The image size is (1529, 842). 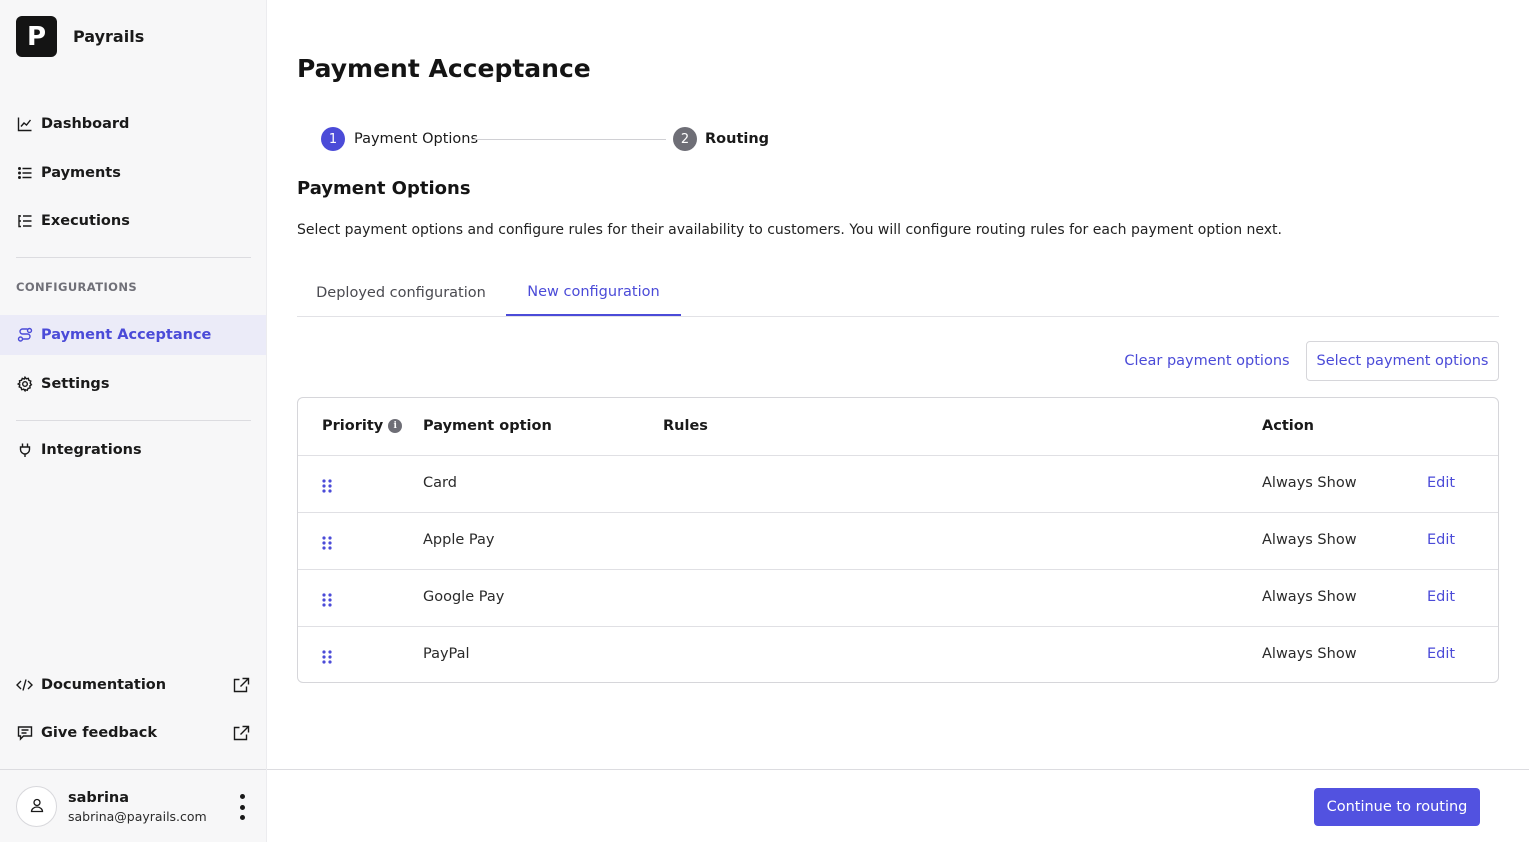 I want to click on table-row: Card Always Show Edit, so click(x=898, y=484).